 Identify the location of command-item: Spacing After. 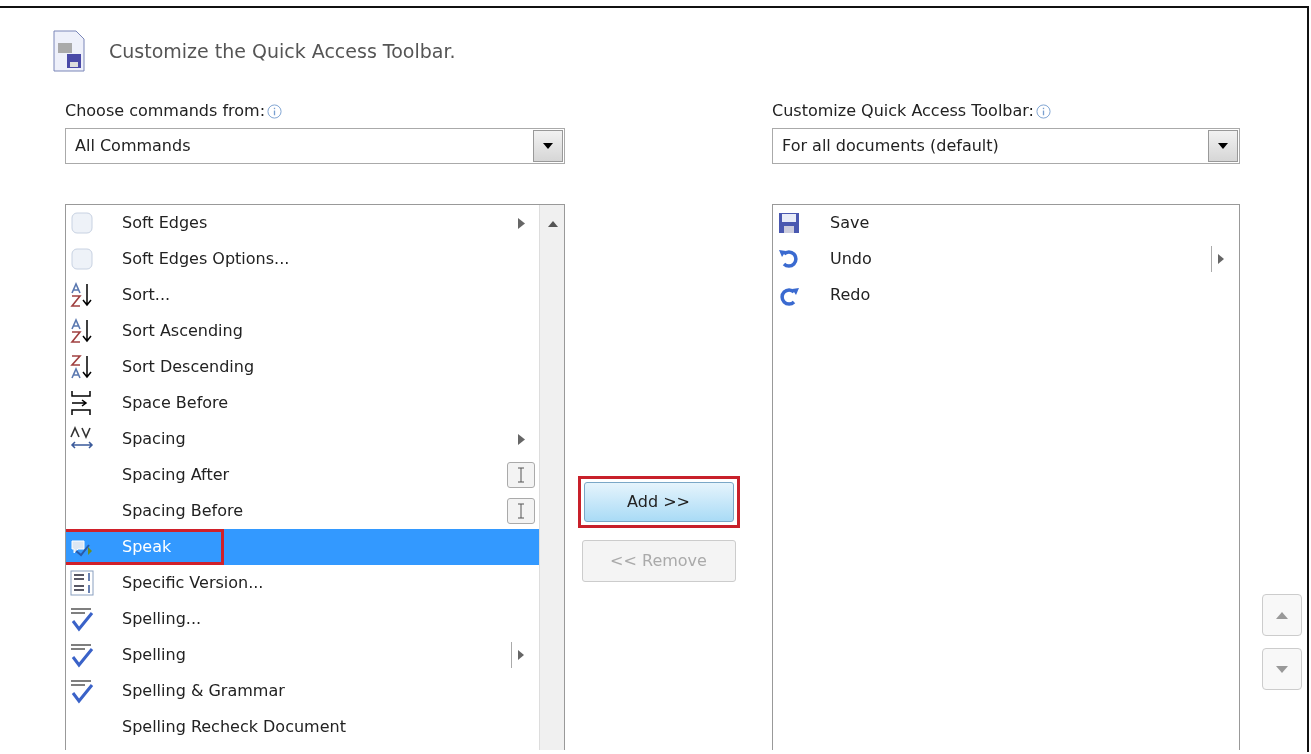
(302, 475).